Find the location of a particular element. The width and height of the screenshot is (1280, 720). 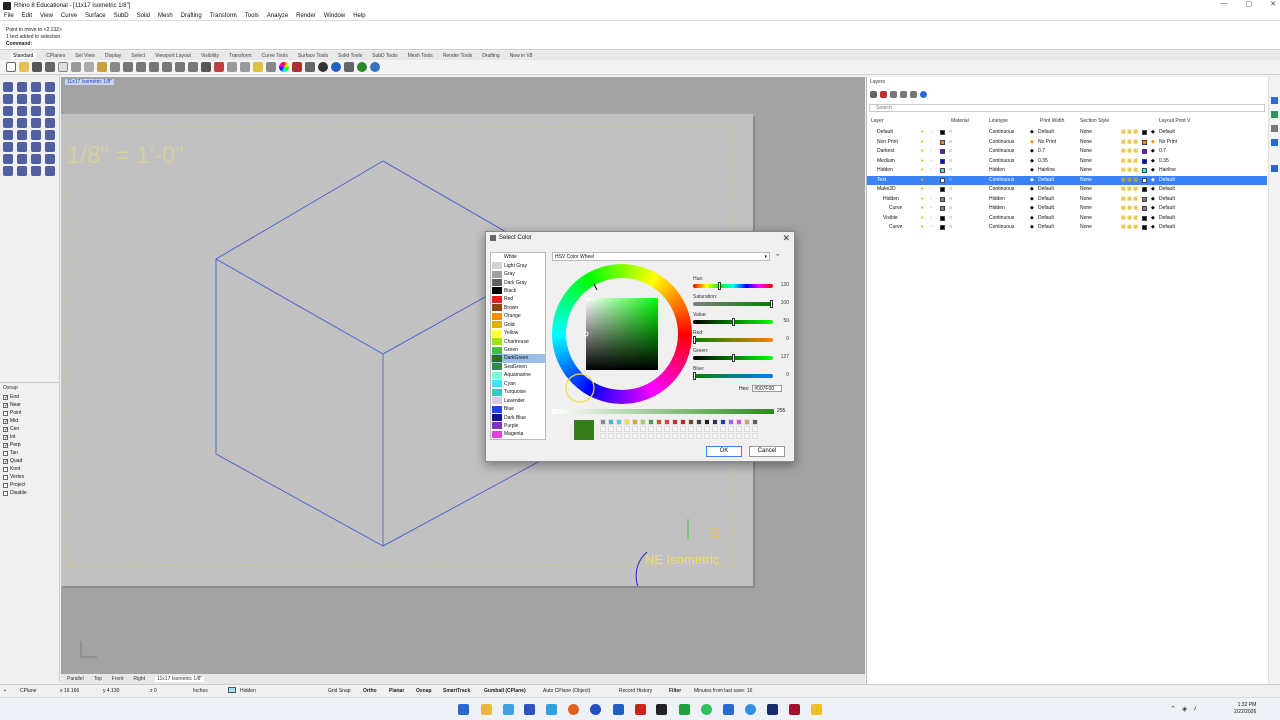

col-section-style: Section Style is located at coordinates (1094, 121).